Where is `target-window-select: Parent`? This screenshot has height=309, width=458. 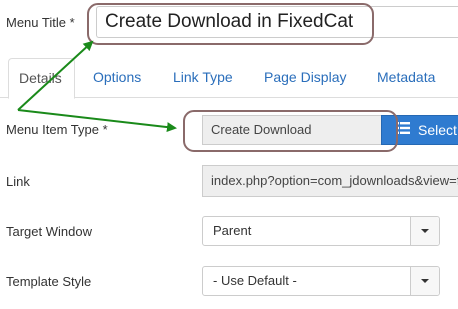
target-window-select: Parent is located at coordinates (321, 231).